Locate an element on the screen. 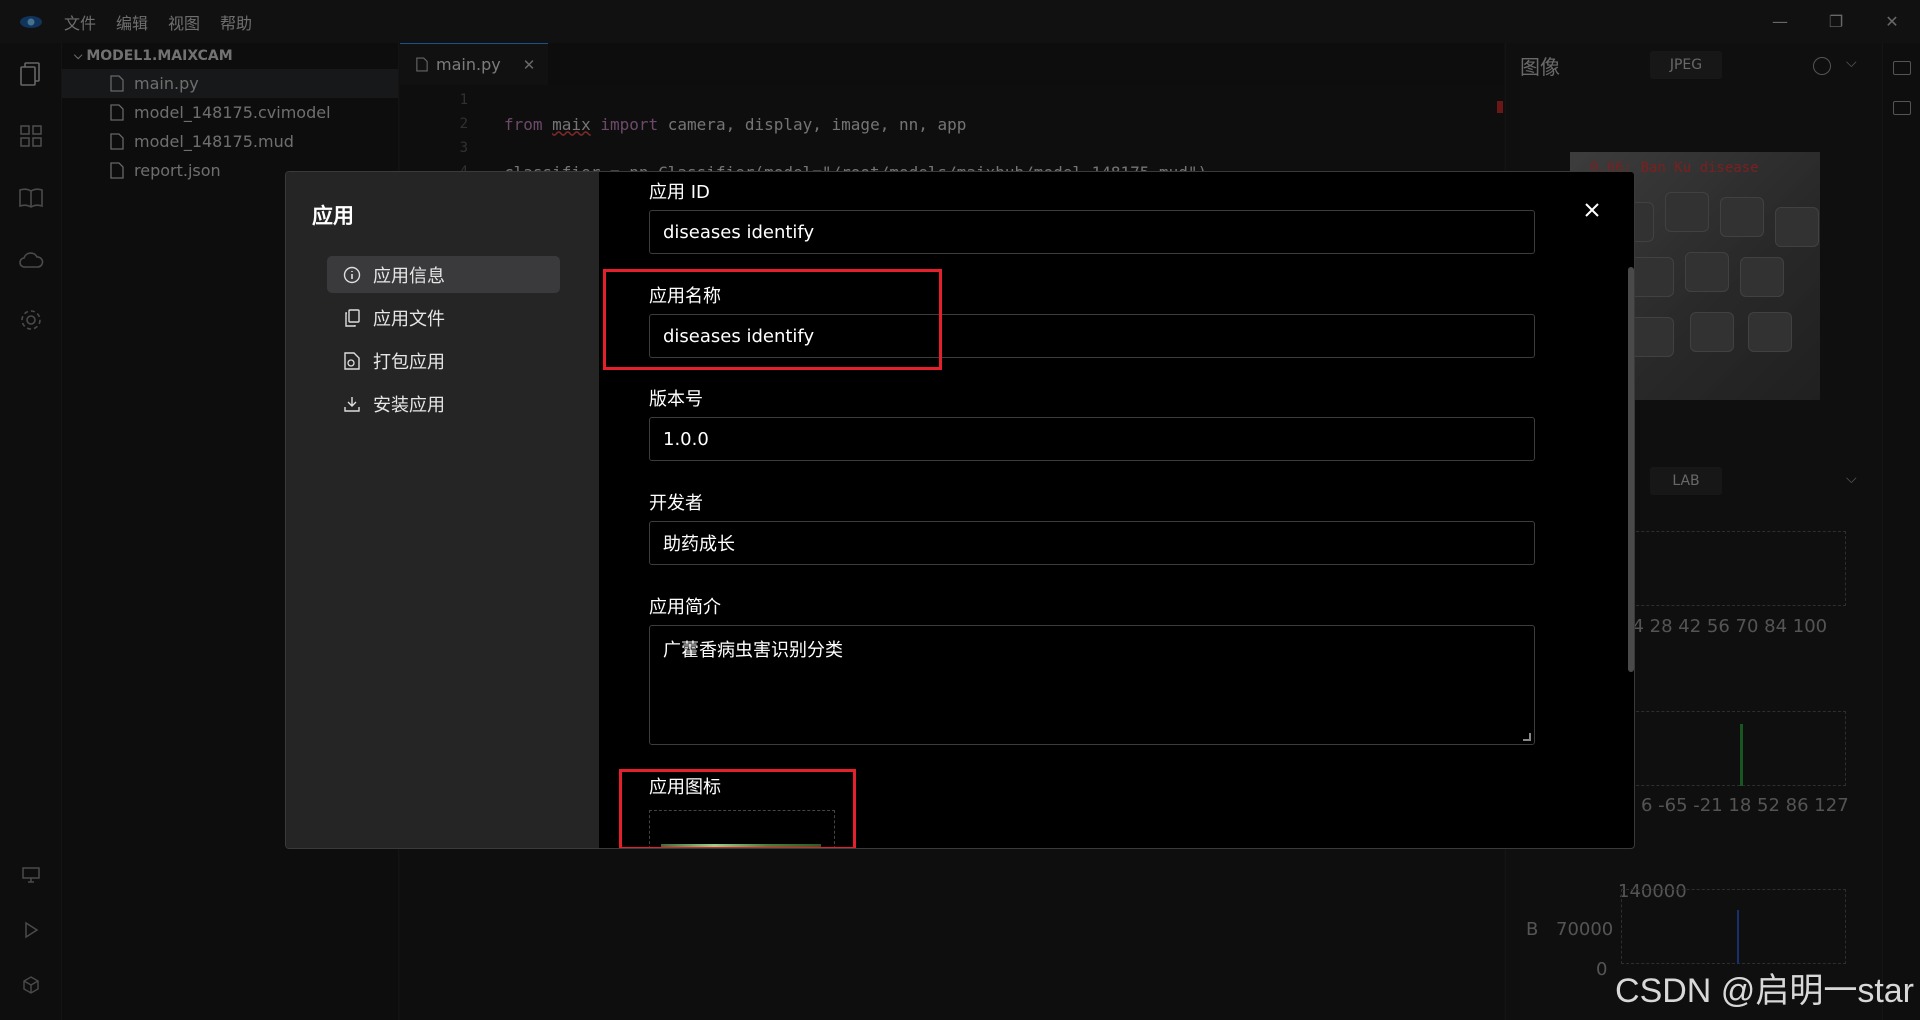 Image resolution: width=1920 pixels, height=1020 pixels. app-id-label: 应用 ID is located at coordinates (679, 192).